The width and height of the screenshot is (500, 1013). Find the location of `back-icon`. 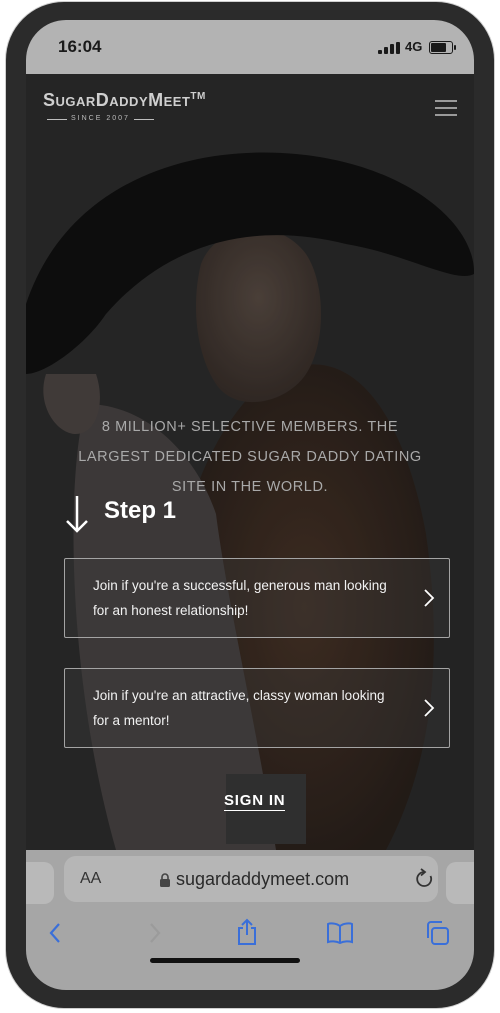

back-icon is located at coordinates (55, 933).